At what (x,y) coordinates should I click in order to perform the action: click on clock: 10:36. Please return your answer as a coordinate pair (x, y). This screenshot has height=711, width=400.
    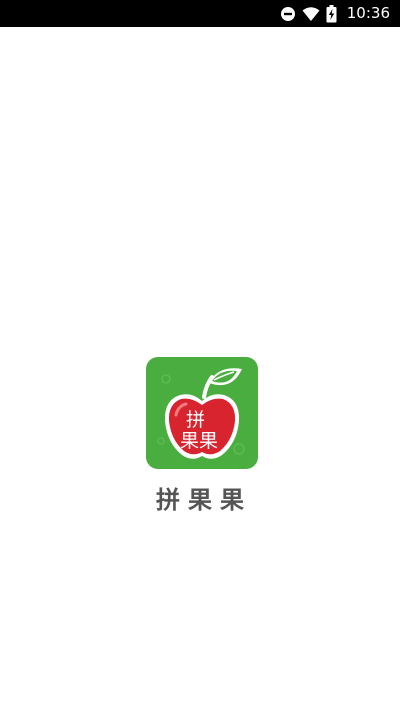
    Looking at the image, I should click on (368, 13).